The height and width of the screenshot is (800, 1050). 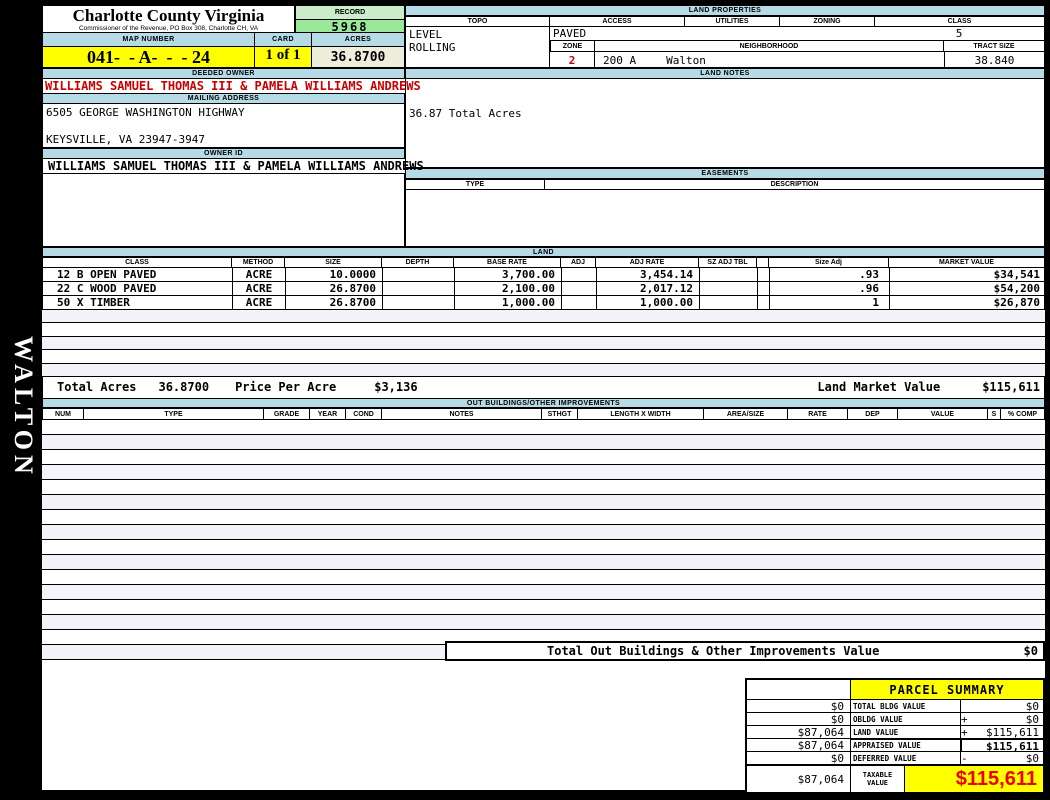 What do you see at coordinates (967, 302) in the screenshot?
I see `land-market-value: $26,870` at bounding box center [967, 302].